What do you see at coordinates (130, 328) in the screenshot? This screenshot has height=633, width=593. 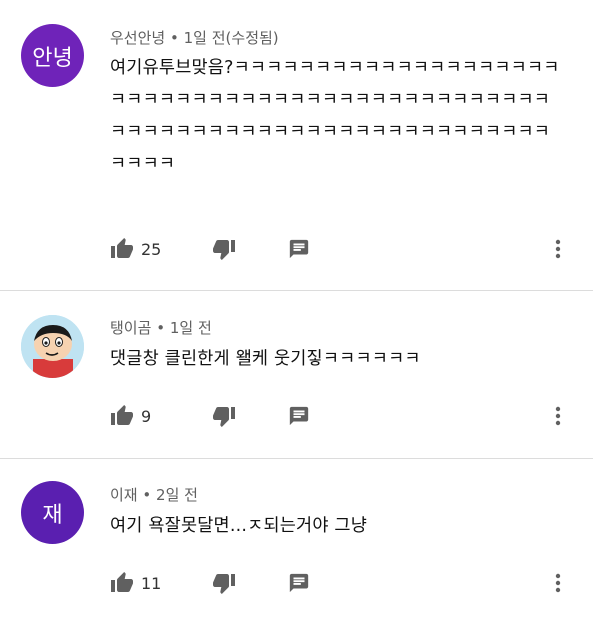 I see `author-name: 탱이곰` at bounding box center [130, 328].